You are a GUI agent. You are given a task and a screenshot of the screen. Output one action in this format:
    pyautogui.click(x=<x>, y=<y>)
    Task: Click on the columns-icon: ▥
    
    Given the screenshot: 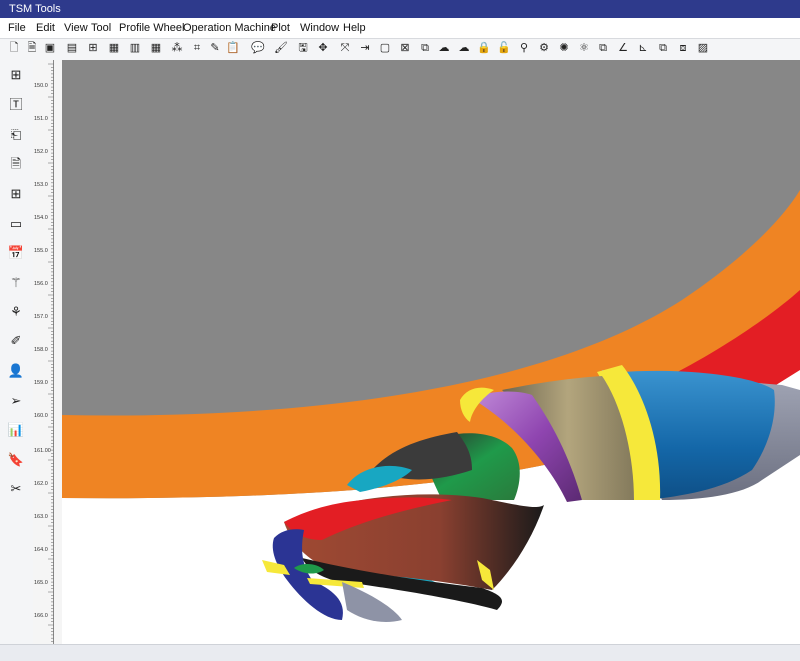 What is the action you would take?
    pyautogui.click(x=135, y=48)
    